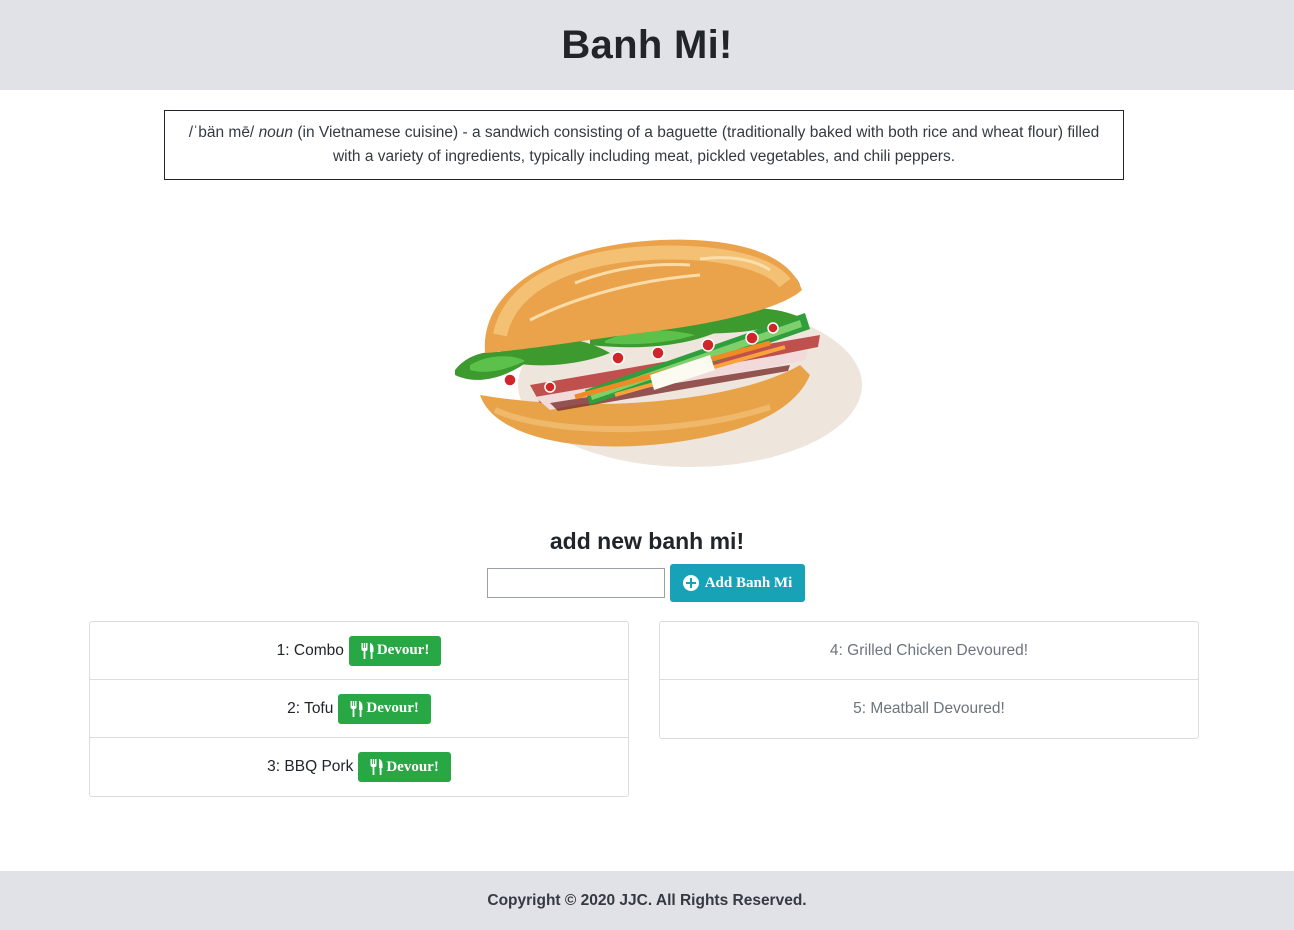  What do you see at coordinates (690, 583) in the screenshot?
I see `plus-circle-icon` at bounding box center [690, 583].